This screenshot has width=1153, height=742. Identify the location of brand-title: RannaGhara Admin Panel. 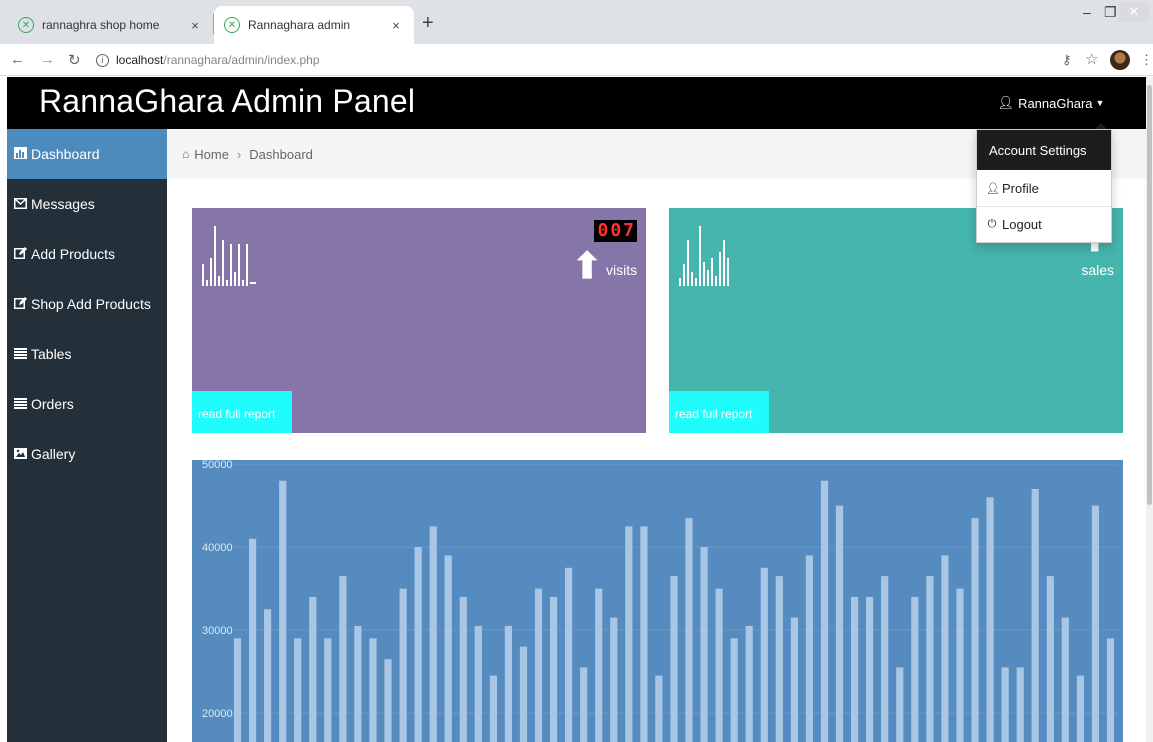
(227, 101).